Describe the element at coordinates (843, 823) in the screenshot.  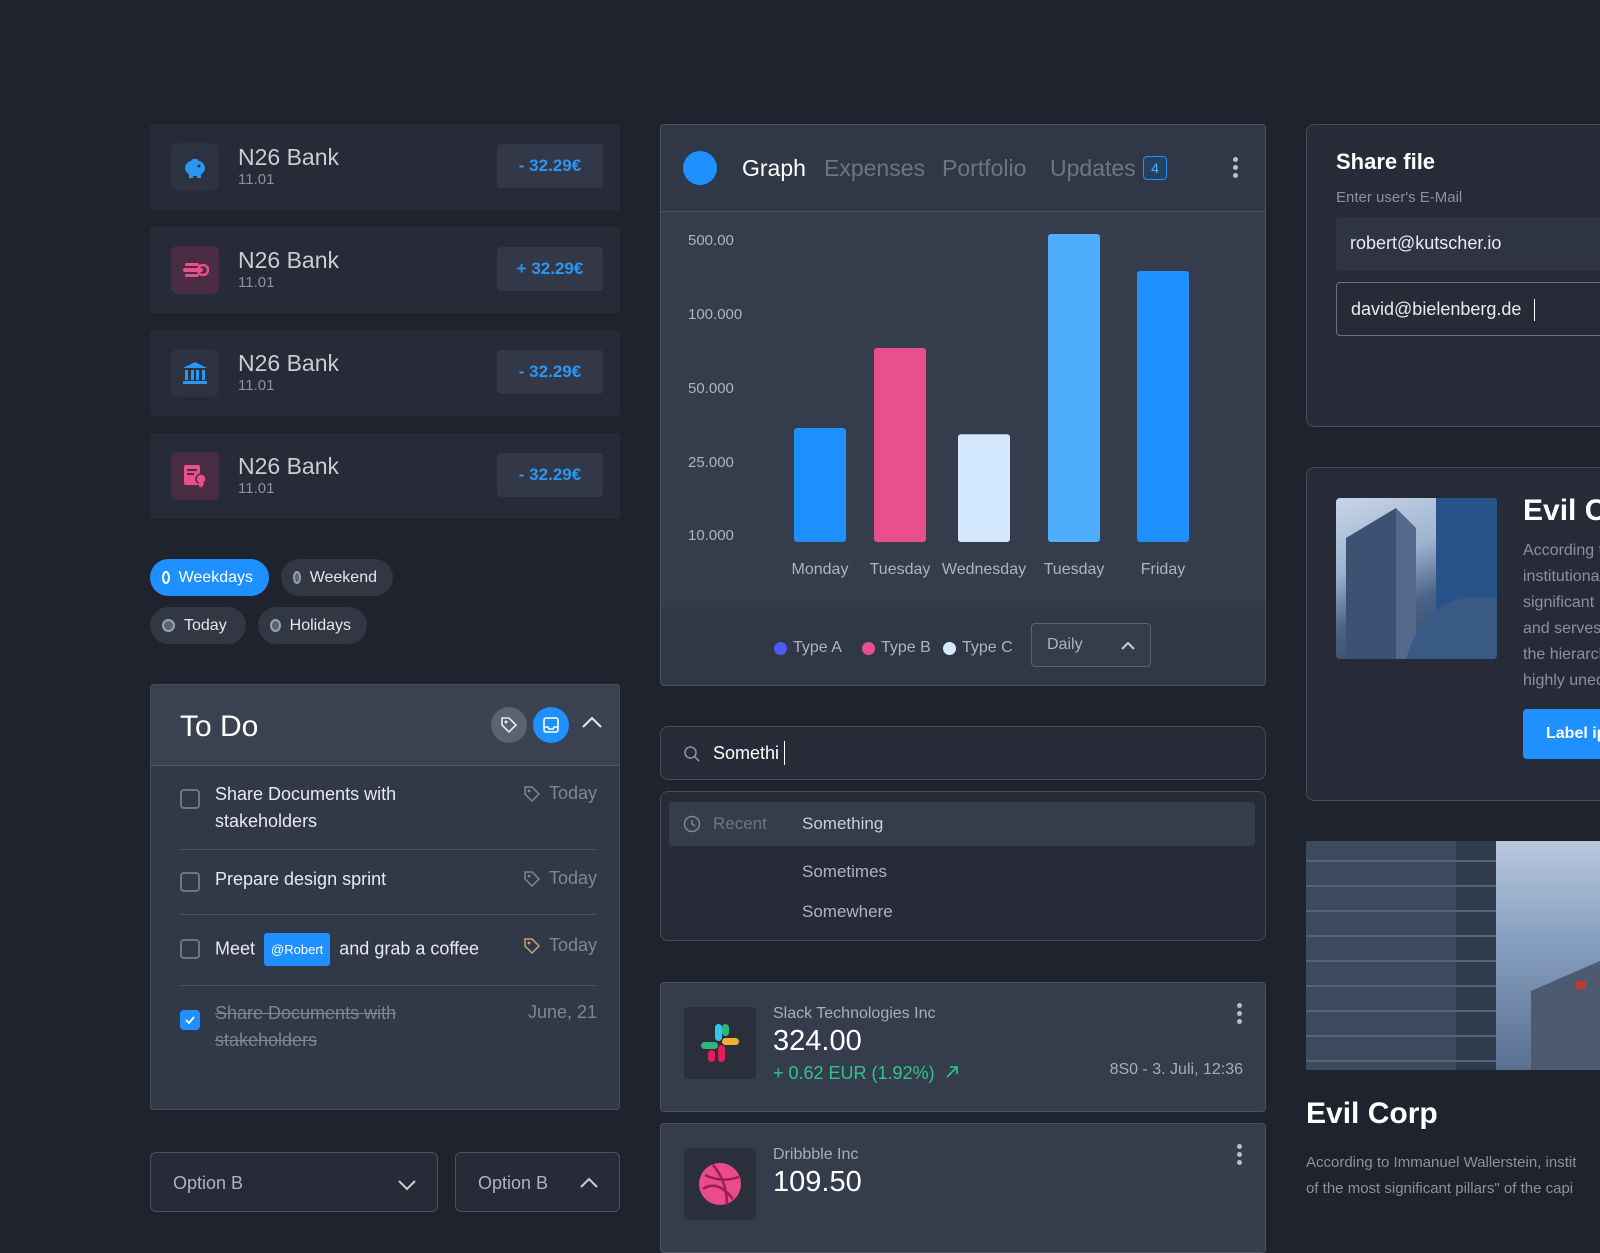
I see `suggestion-text: Something` at that location.